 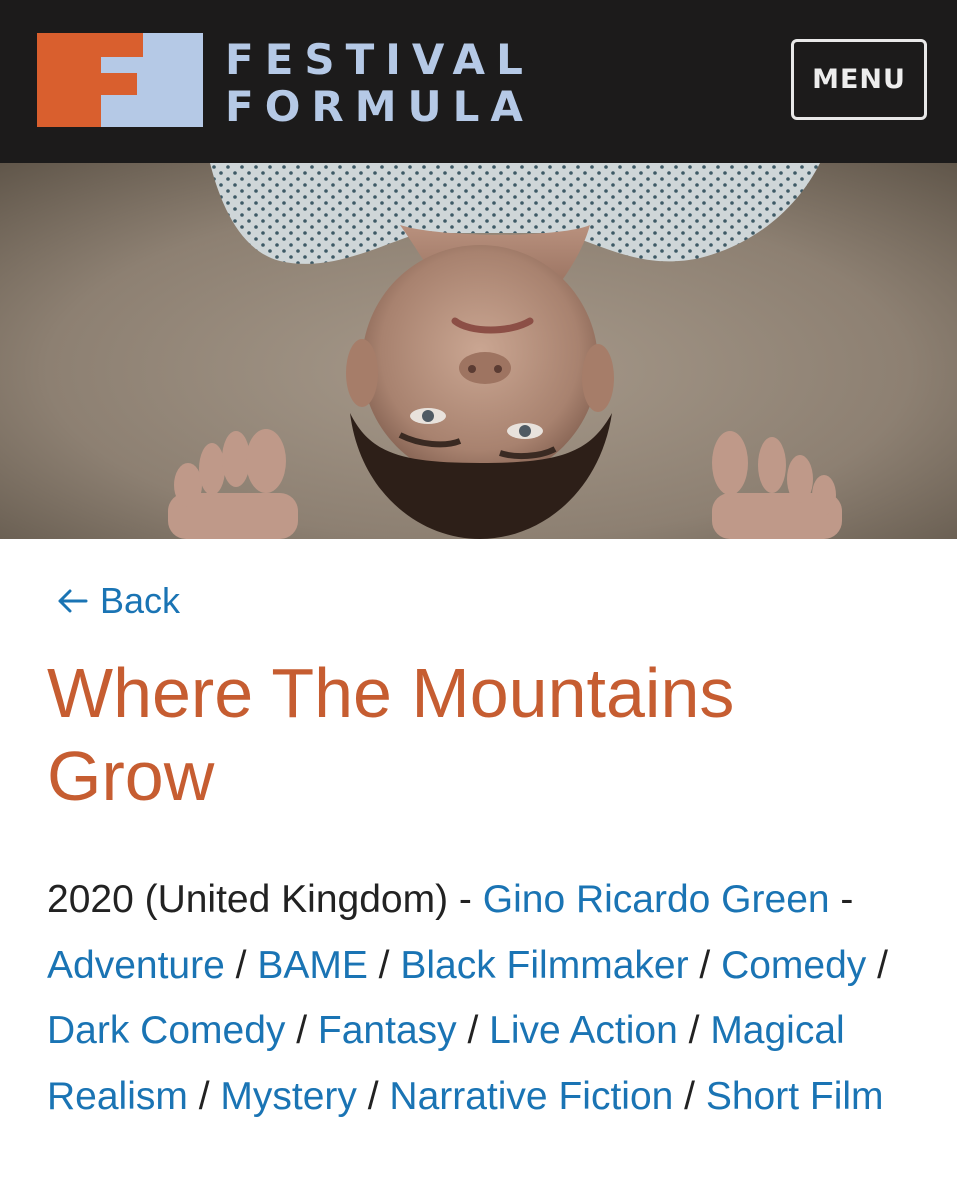 What do you see at coordinates (793, 965) in the screenshot?
I see `genre-link: Comedy` at bounding box center [793, 965].